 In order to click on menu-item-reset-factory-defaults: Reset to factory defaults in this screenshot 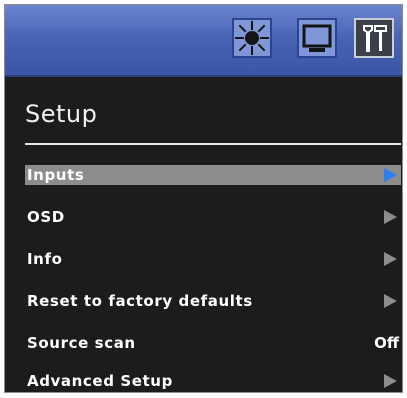, I will do `click(213, 301)`.